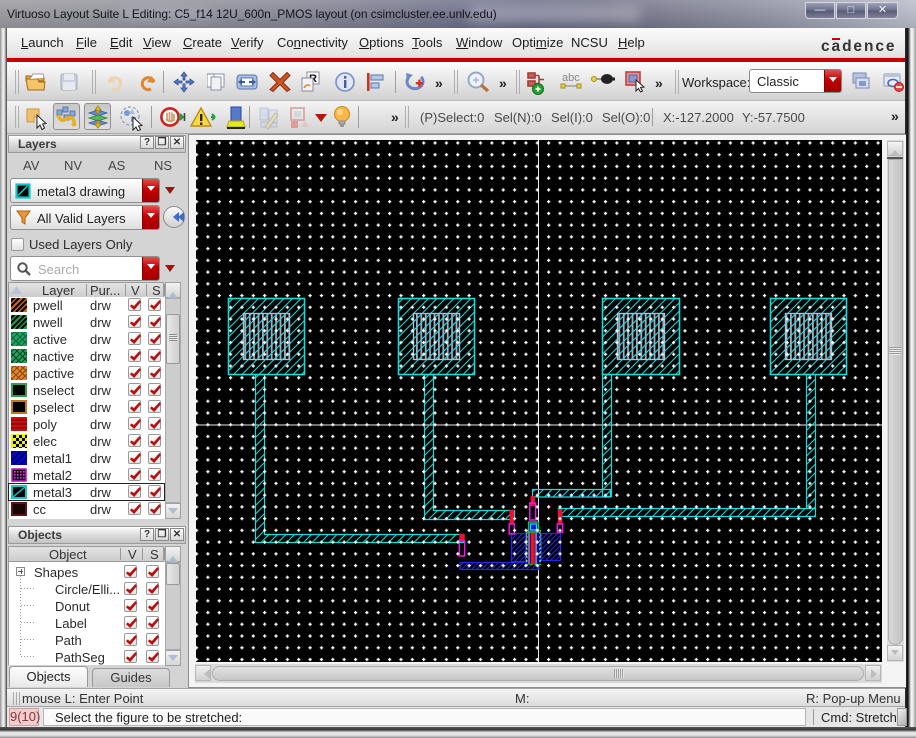 This screenshot has height=738, width=916. Describe the element at coordinates (571, 78) in the screenshot. I see `svg-text: abc` at that location.